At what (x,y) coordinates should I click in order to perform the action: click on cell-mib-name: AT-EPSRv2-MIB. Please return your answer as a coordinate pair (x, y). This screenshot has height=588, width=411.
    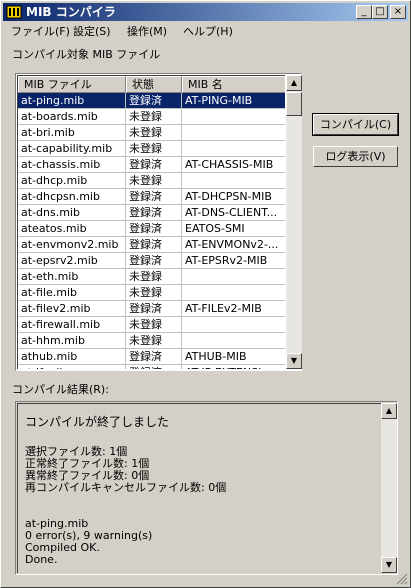
    Looking at the image, I should click on (233, 260).